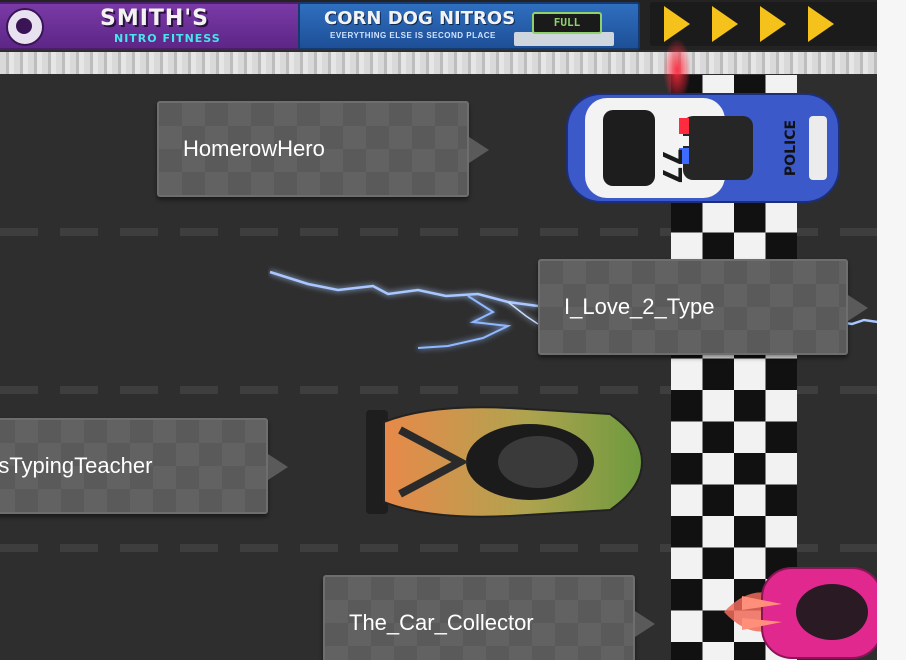  What do you see at coordinates (420, 18) in the screenshot?
I see `ad-title: CORN DOG NITROS` at bounding box center [420, 18].